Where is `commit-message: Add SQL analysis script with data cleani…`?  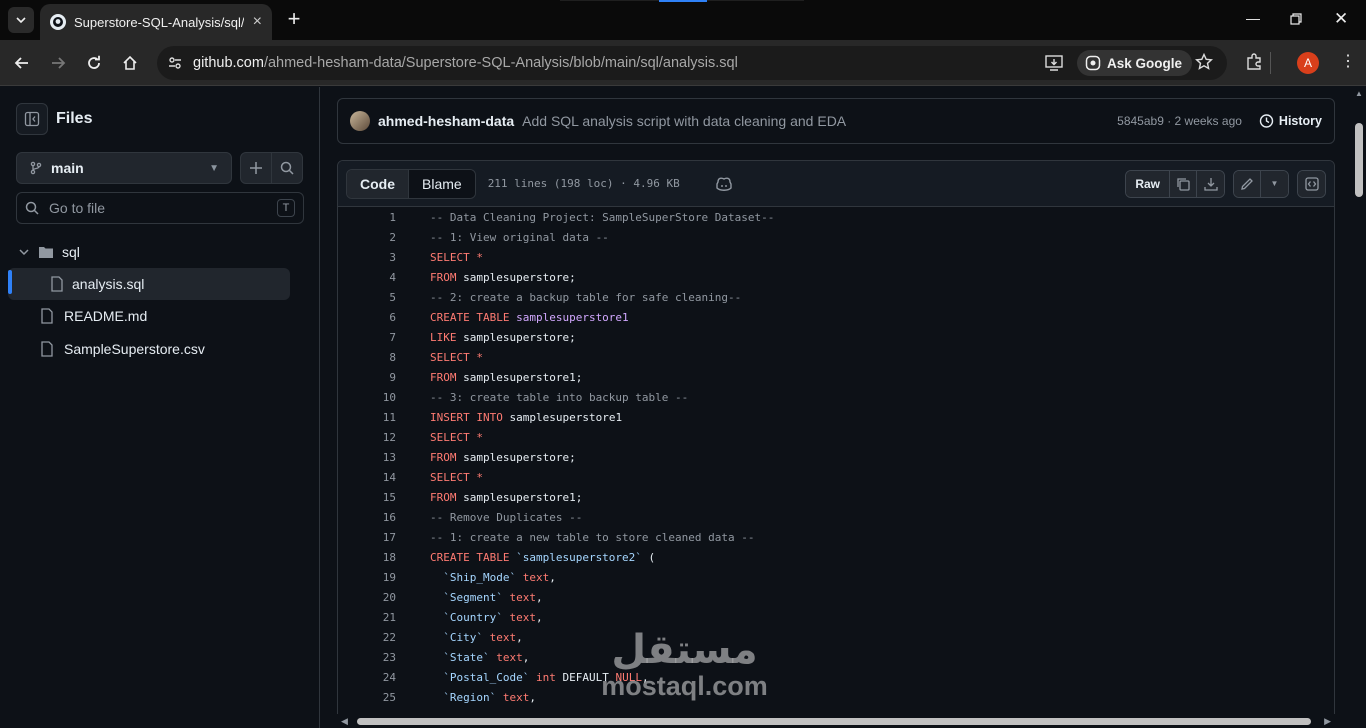 commit-message: Add SQL analysis script with data cleani… is located at coordinates (684, 121).